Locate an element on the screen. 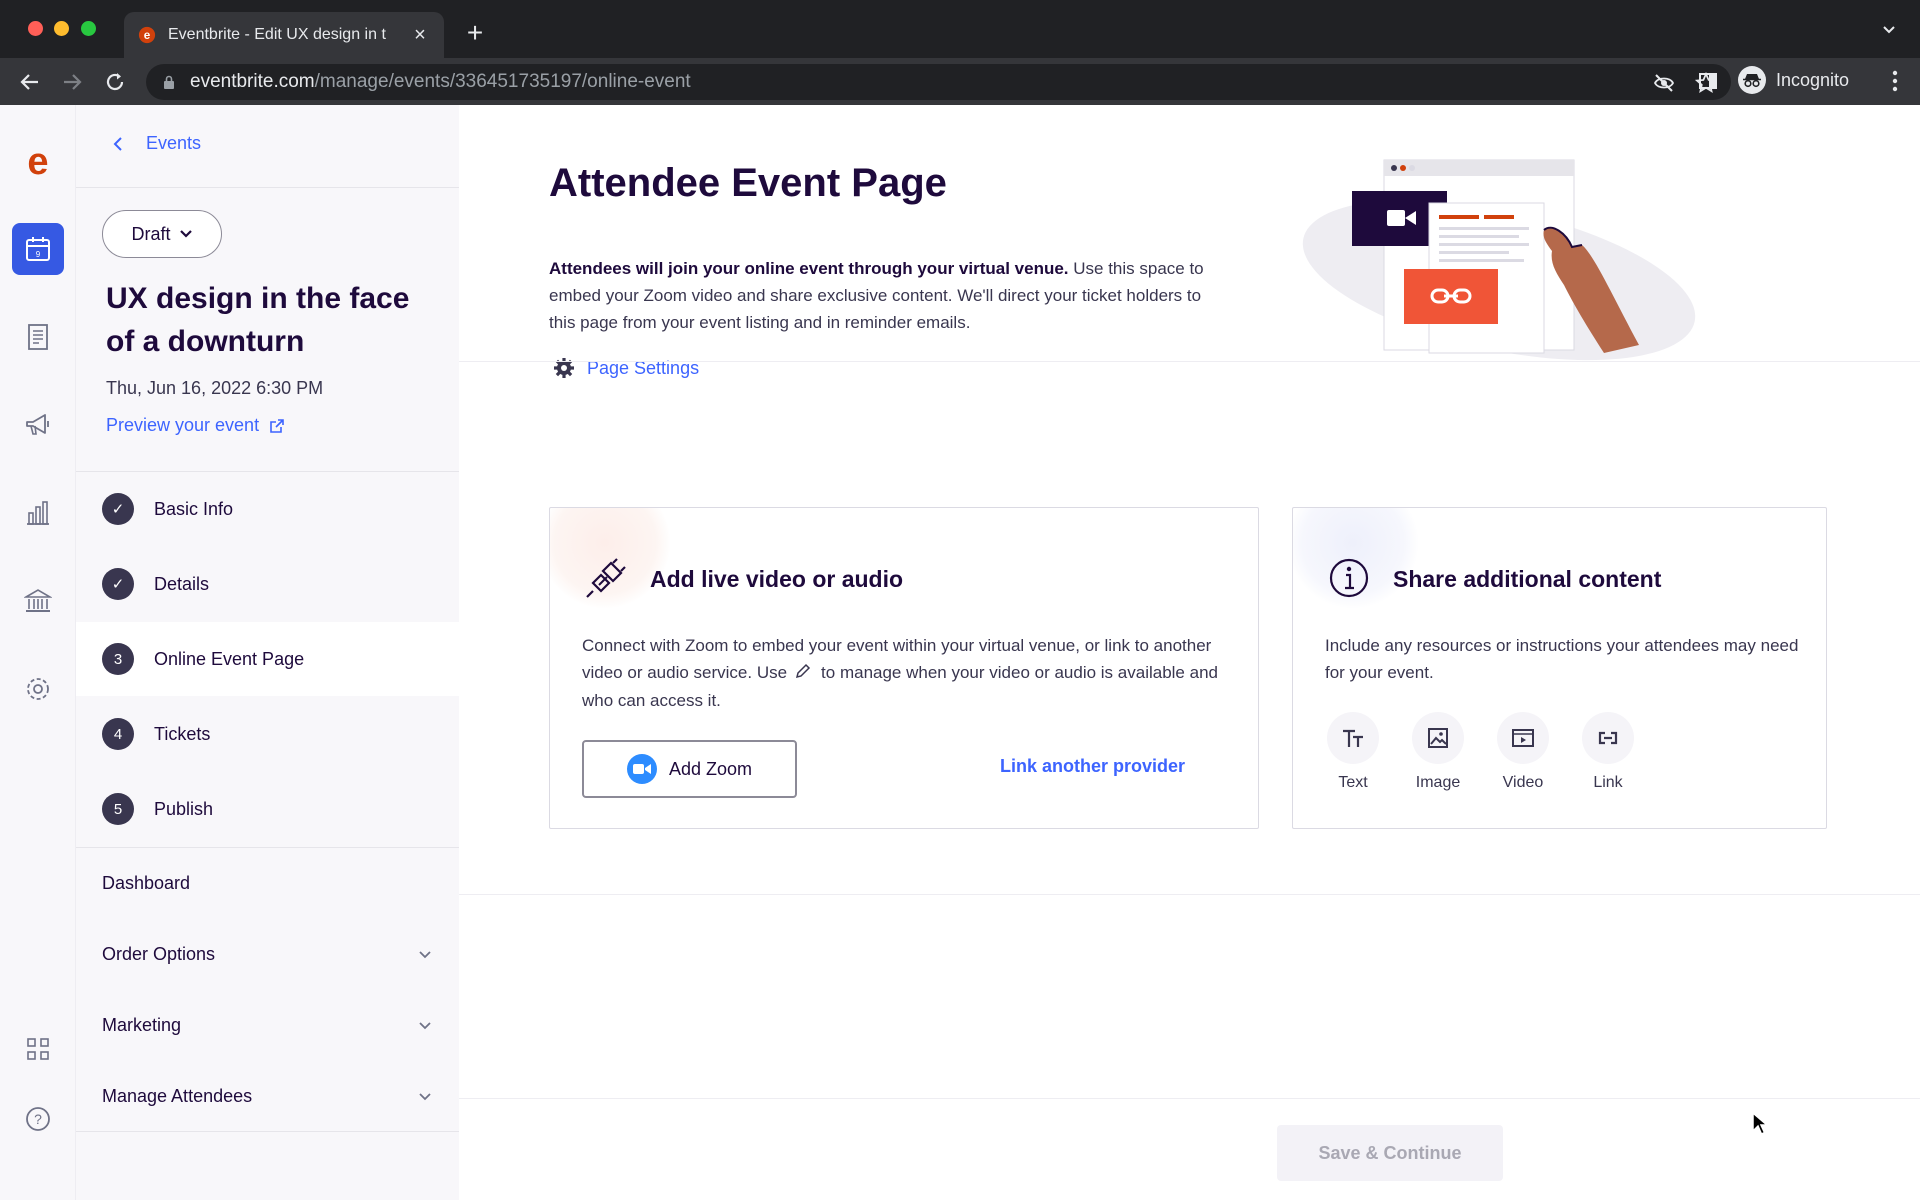  calendar-icon: 9 is located at coordinates (38, 249).